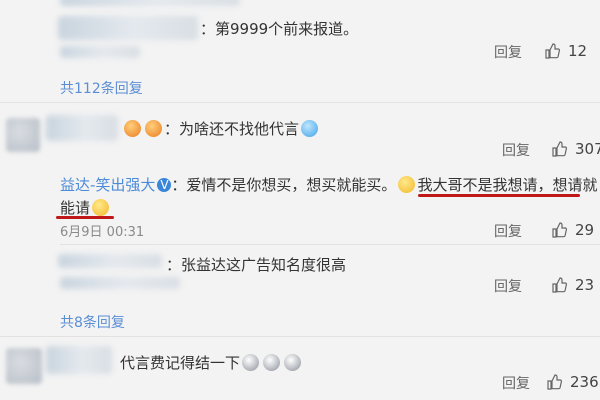 This screenshot has height=400, width=600. I want to click on verified-badge-icon: V, so click(164, 185).